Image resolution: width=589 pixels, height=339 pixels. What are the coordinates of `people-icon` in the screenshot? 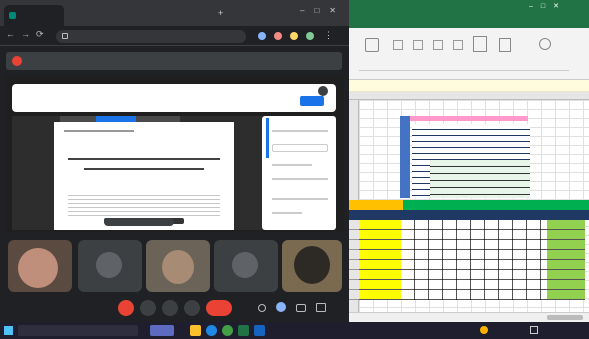 It's located at (281, 307).